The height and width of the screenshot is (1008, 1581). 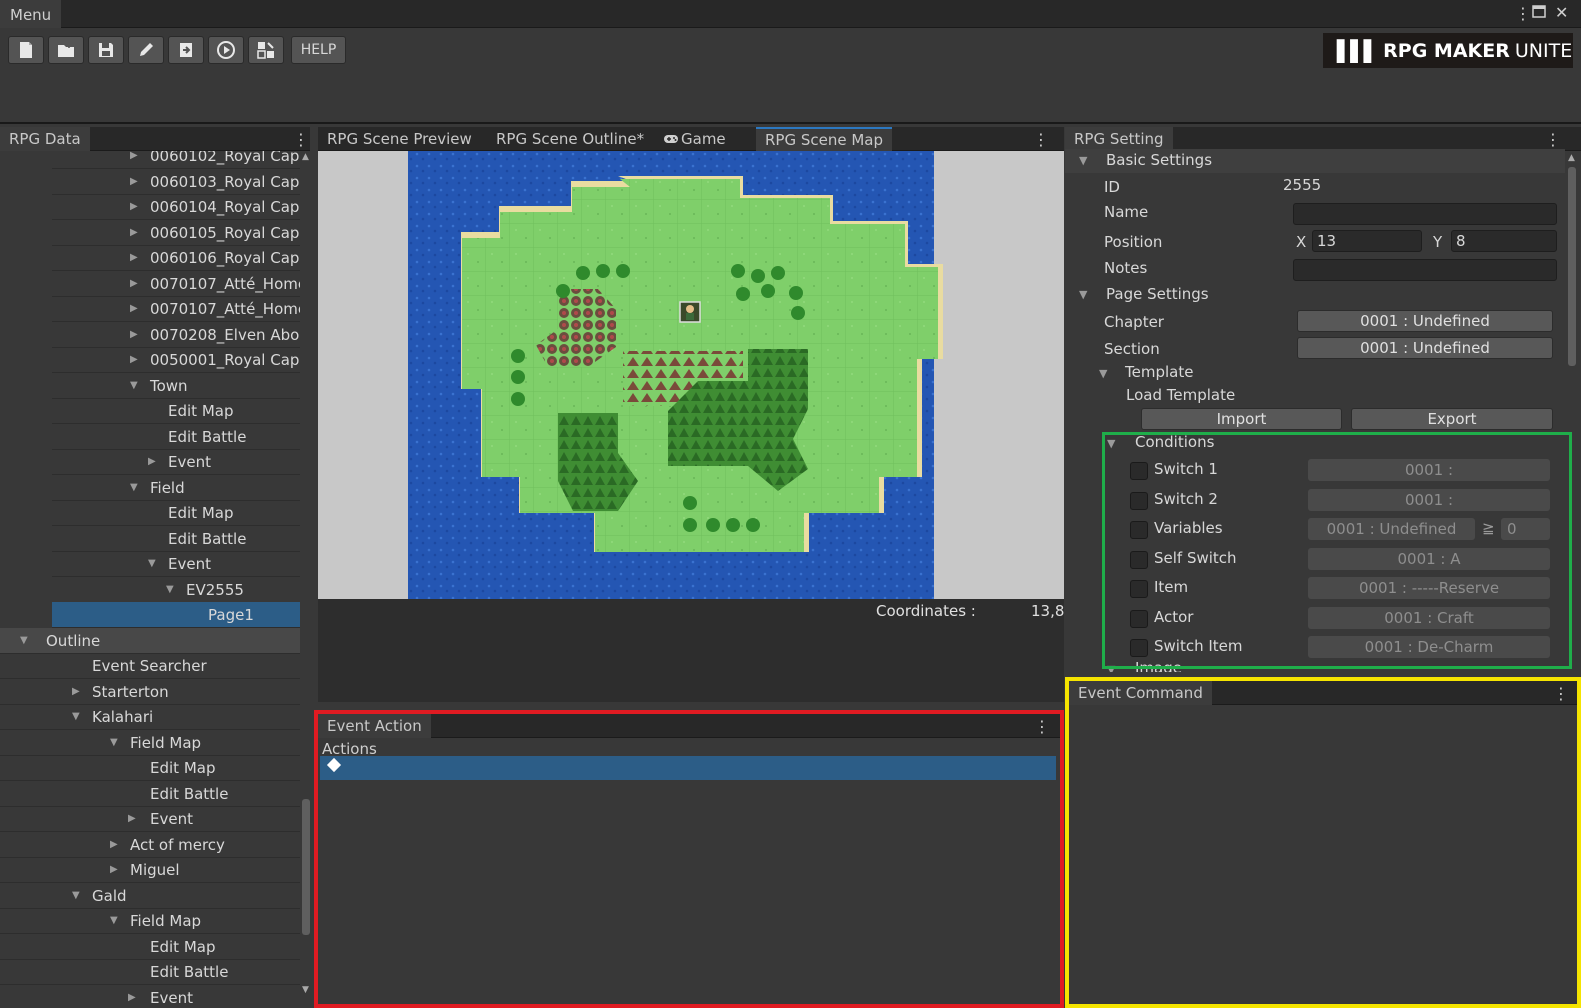 What do you see at coordinates (106, 50) in the screenshot?
I see `save-button` at bounding box center [106, 50].